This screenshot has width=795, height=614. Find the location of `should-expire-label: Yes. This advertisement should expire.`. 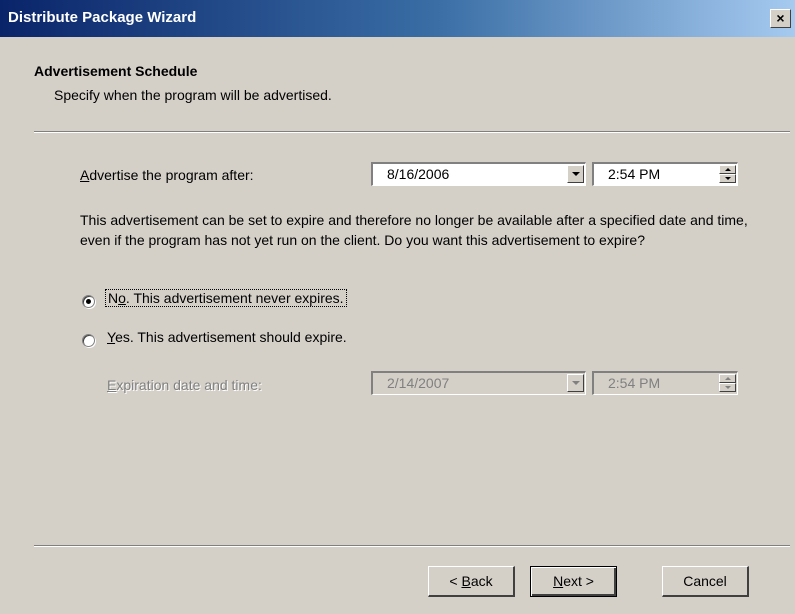

should-expire-label: Yes. This advertisement should expire. is located at coordinates (227, 337).